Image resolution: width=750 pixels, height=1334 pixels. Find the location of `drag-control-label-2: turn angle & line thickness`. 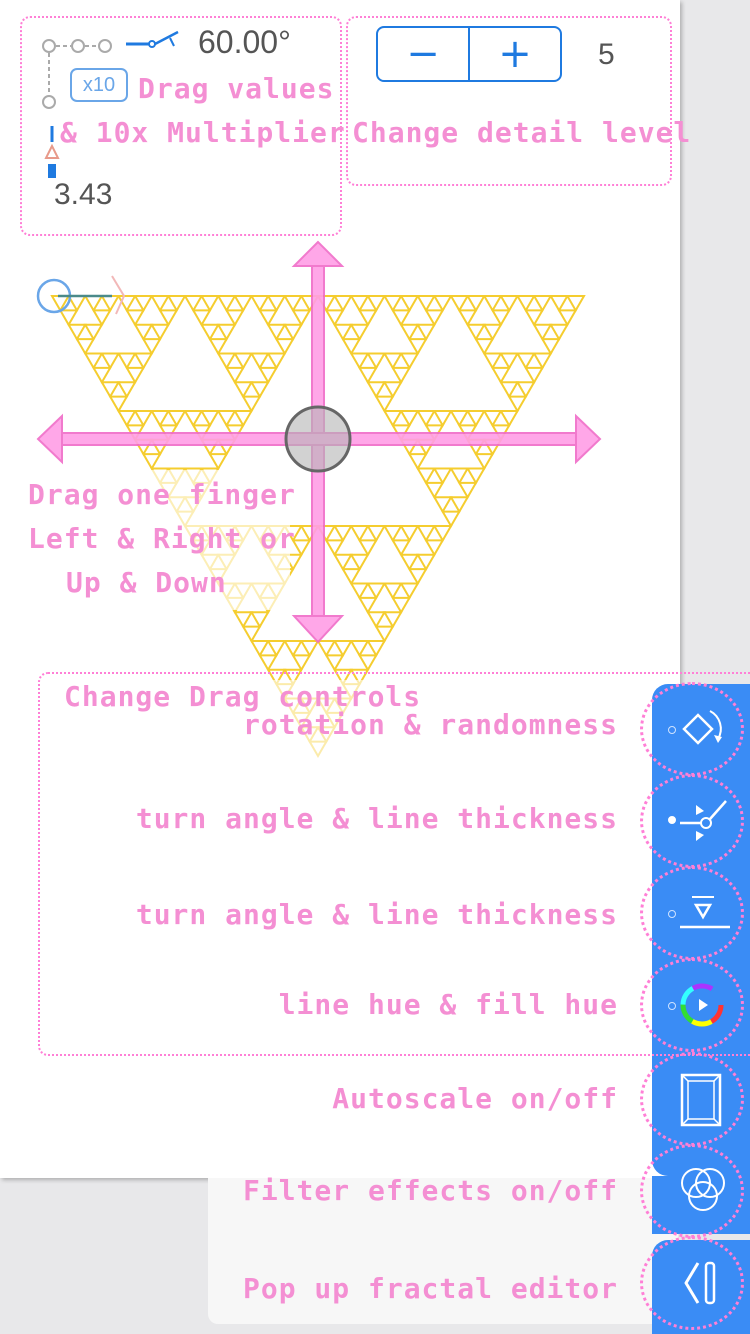

drag-control-label-2: turn angle & line thickness is located at coordinates (376, 914).